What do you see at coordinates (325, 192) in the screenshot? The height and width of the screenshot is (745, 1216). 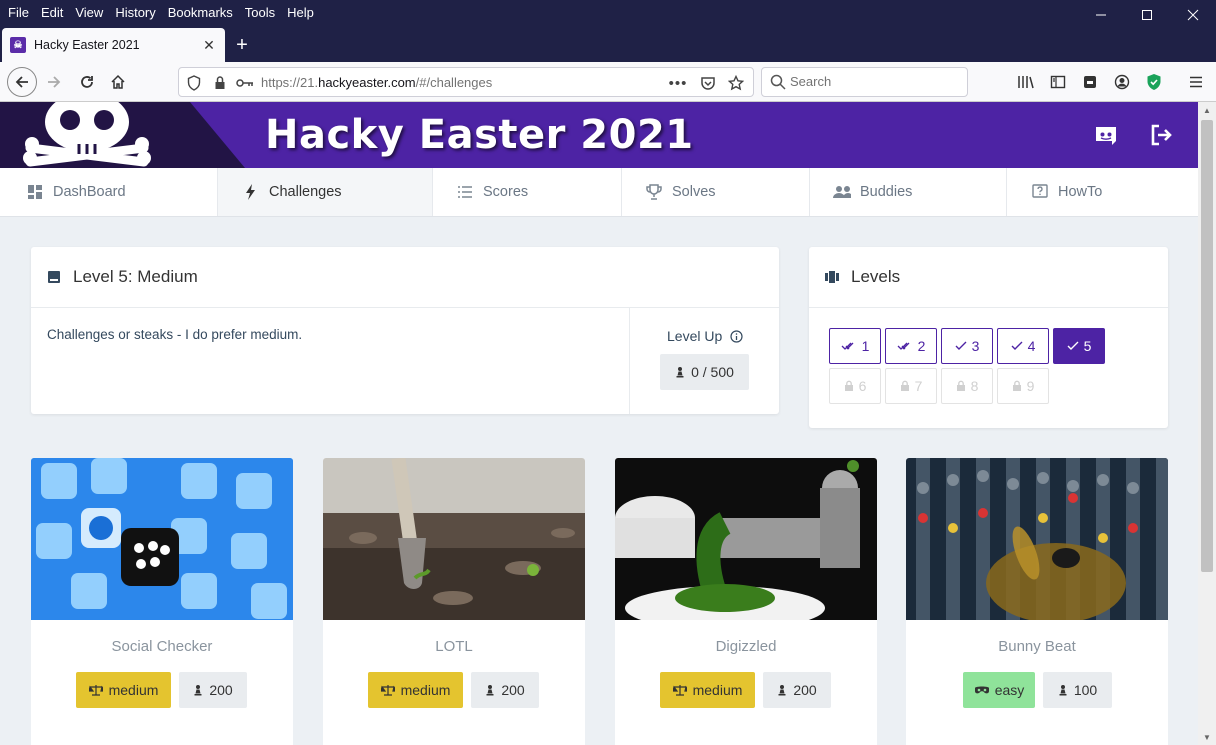 I see `tab-challenges: Challenges` at bounding box center [325, 192].